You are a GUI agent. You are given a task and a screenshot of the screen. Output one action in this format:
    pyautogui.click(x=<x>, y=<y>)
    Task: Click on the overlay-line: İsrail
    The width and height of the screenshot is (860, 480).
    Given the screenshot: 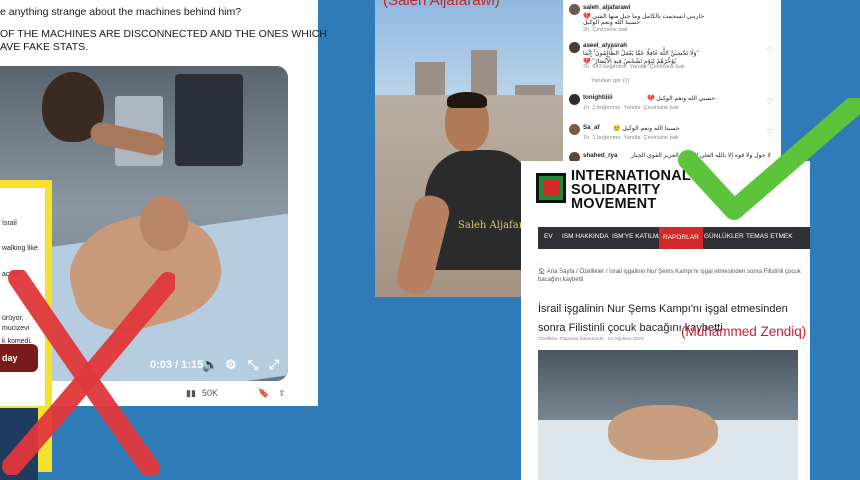 What is the action you would take?
    pyautogui.click(x=9, y=223)
    